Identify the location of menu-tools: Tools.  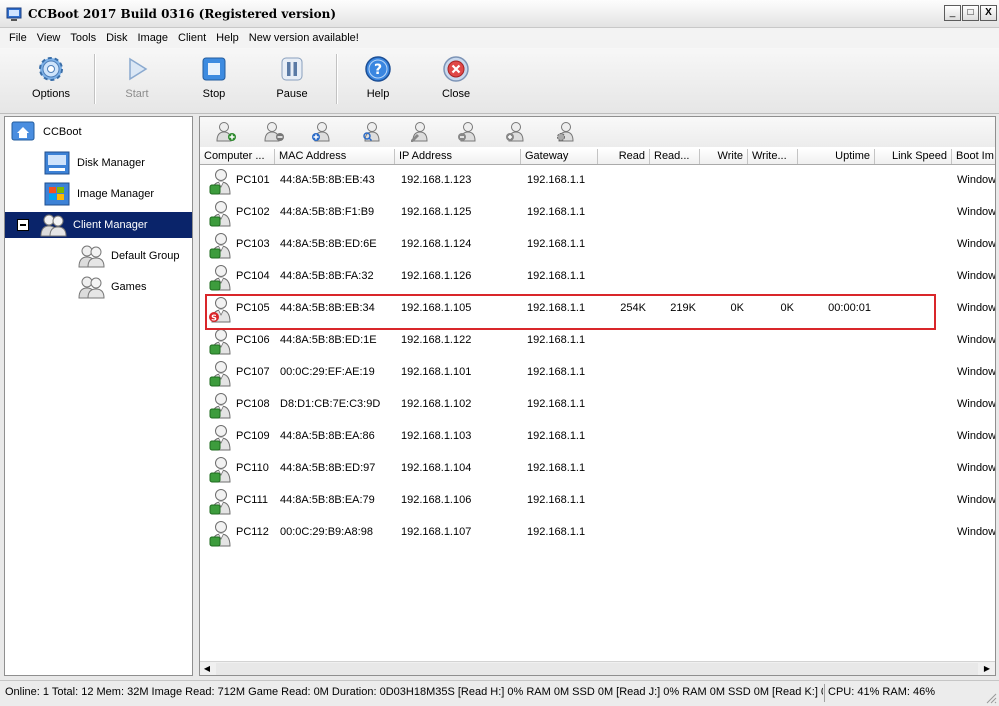
(83, 38).